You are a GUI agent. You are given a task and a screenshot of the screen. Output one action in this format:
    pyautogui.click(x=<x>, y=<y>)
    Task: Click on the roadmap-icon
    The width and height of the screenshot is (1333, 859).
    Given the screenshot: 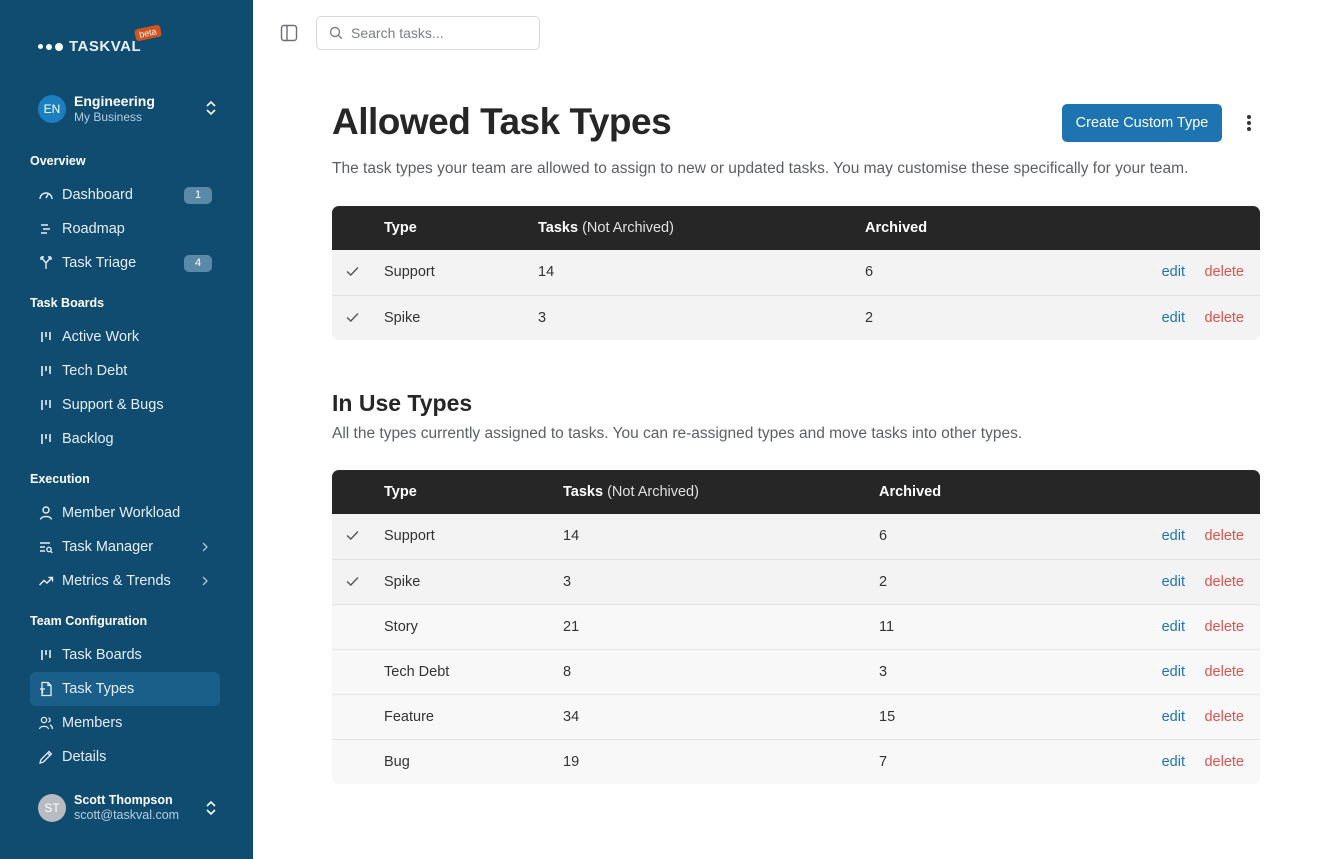 What is the action you would take?
    pyautogui.click(x=46, y=229)
    